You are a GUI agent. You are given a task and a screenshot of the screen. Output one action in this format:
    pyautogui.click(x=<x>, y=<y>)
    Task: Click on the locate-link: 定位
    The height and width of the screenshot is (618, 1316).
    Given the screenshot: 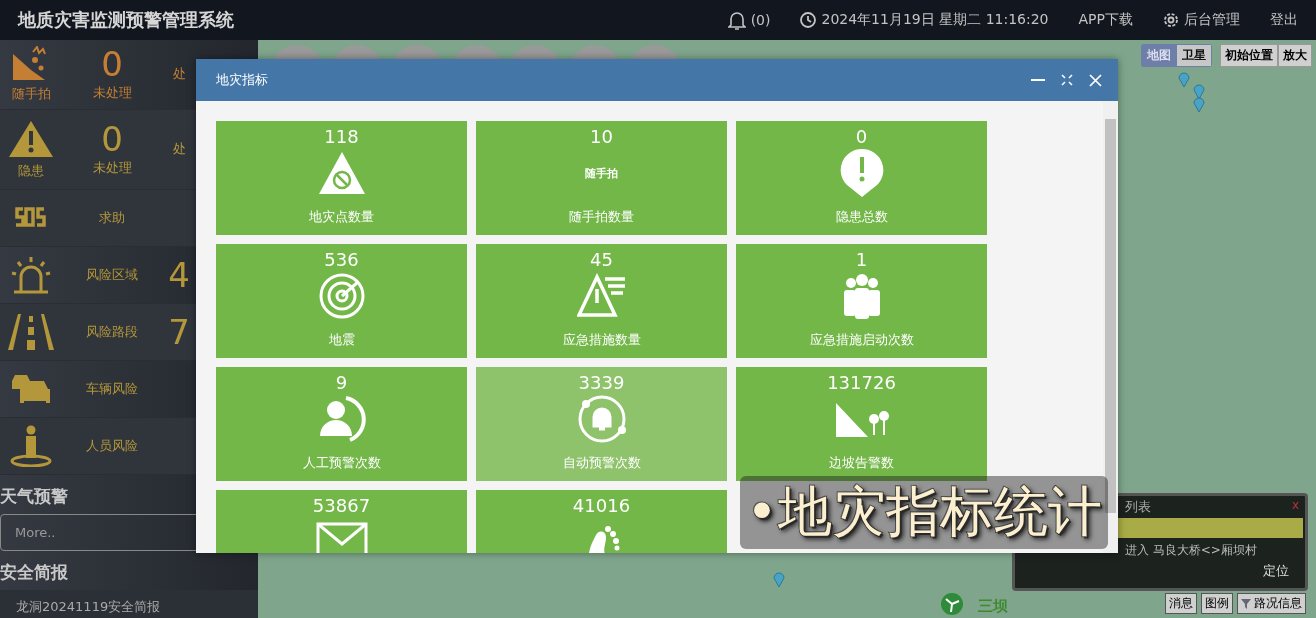 What is the action you would take?
    pyautogui.click(x=1276, y=571)
    